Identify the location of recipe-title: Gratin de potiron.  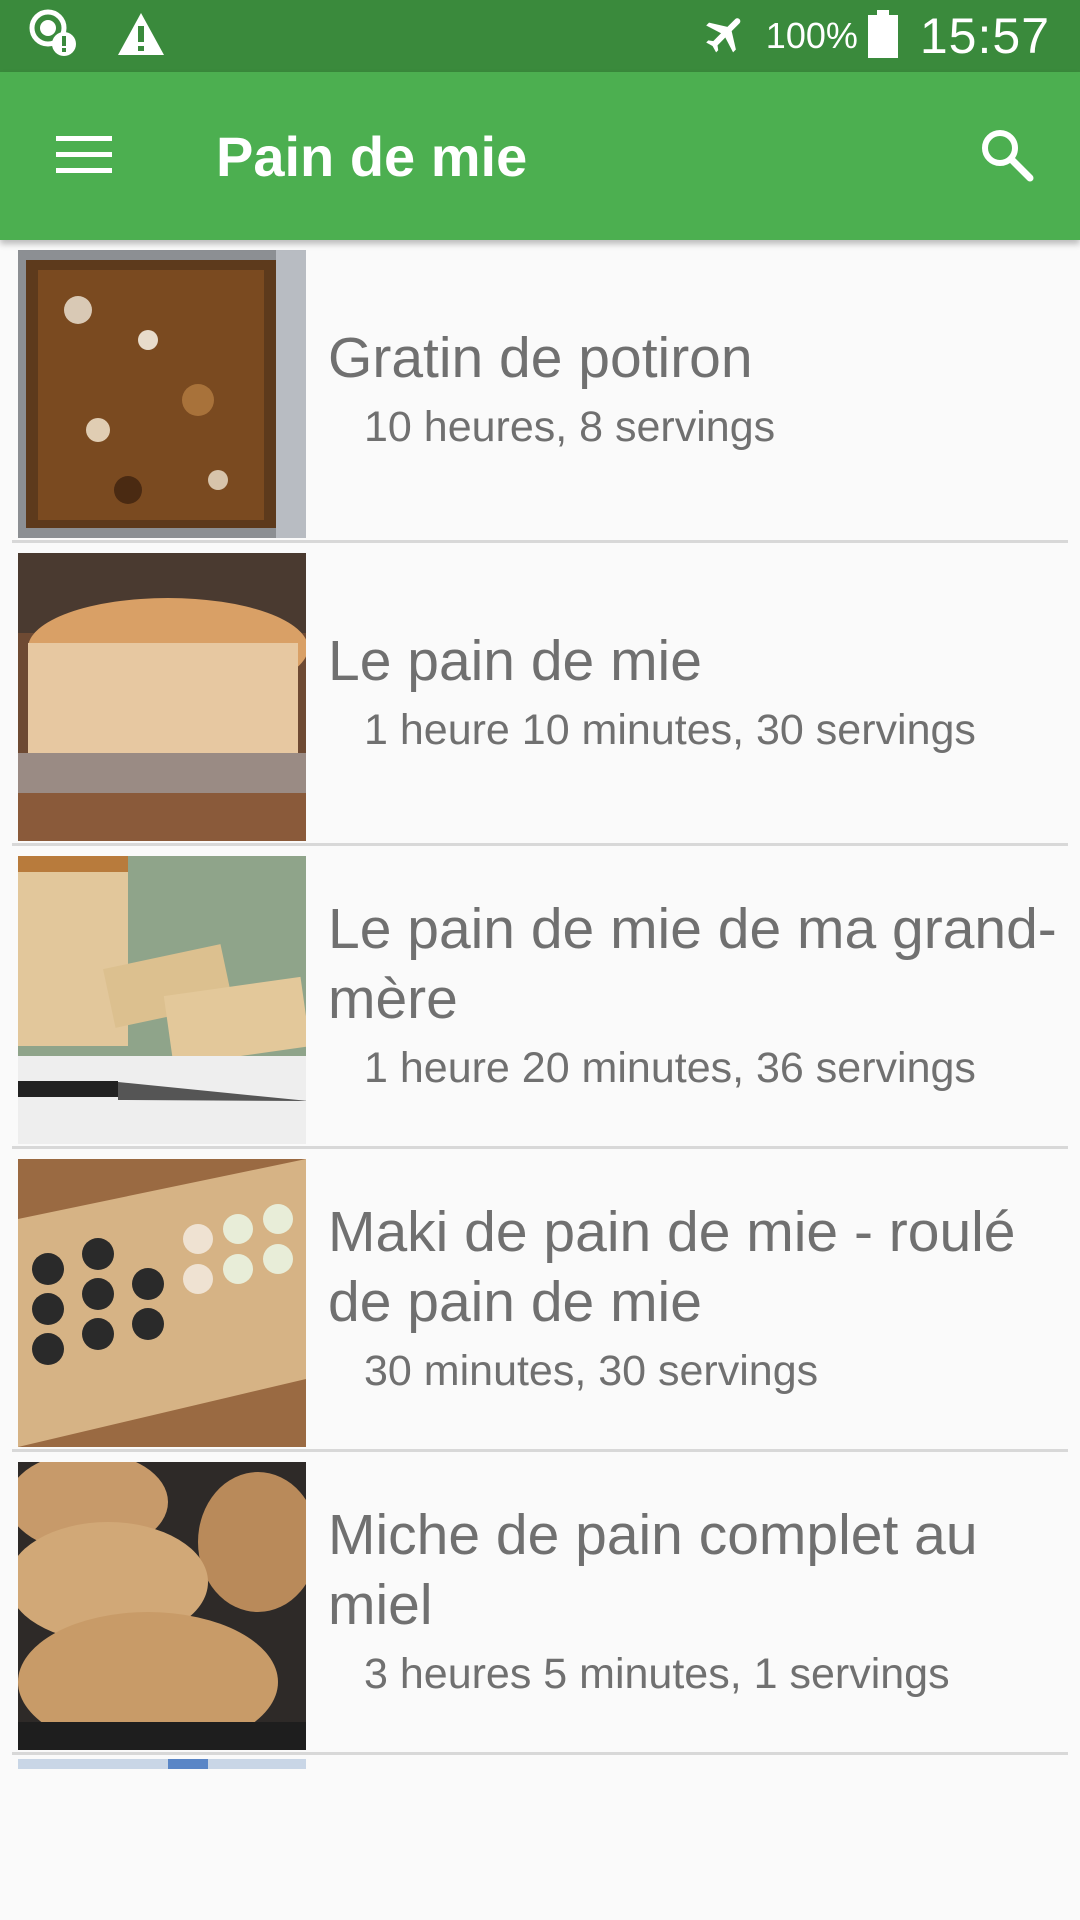
(540, 358).